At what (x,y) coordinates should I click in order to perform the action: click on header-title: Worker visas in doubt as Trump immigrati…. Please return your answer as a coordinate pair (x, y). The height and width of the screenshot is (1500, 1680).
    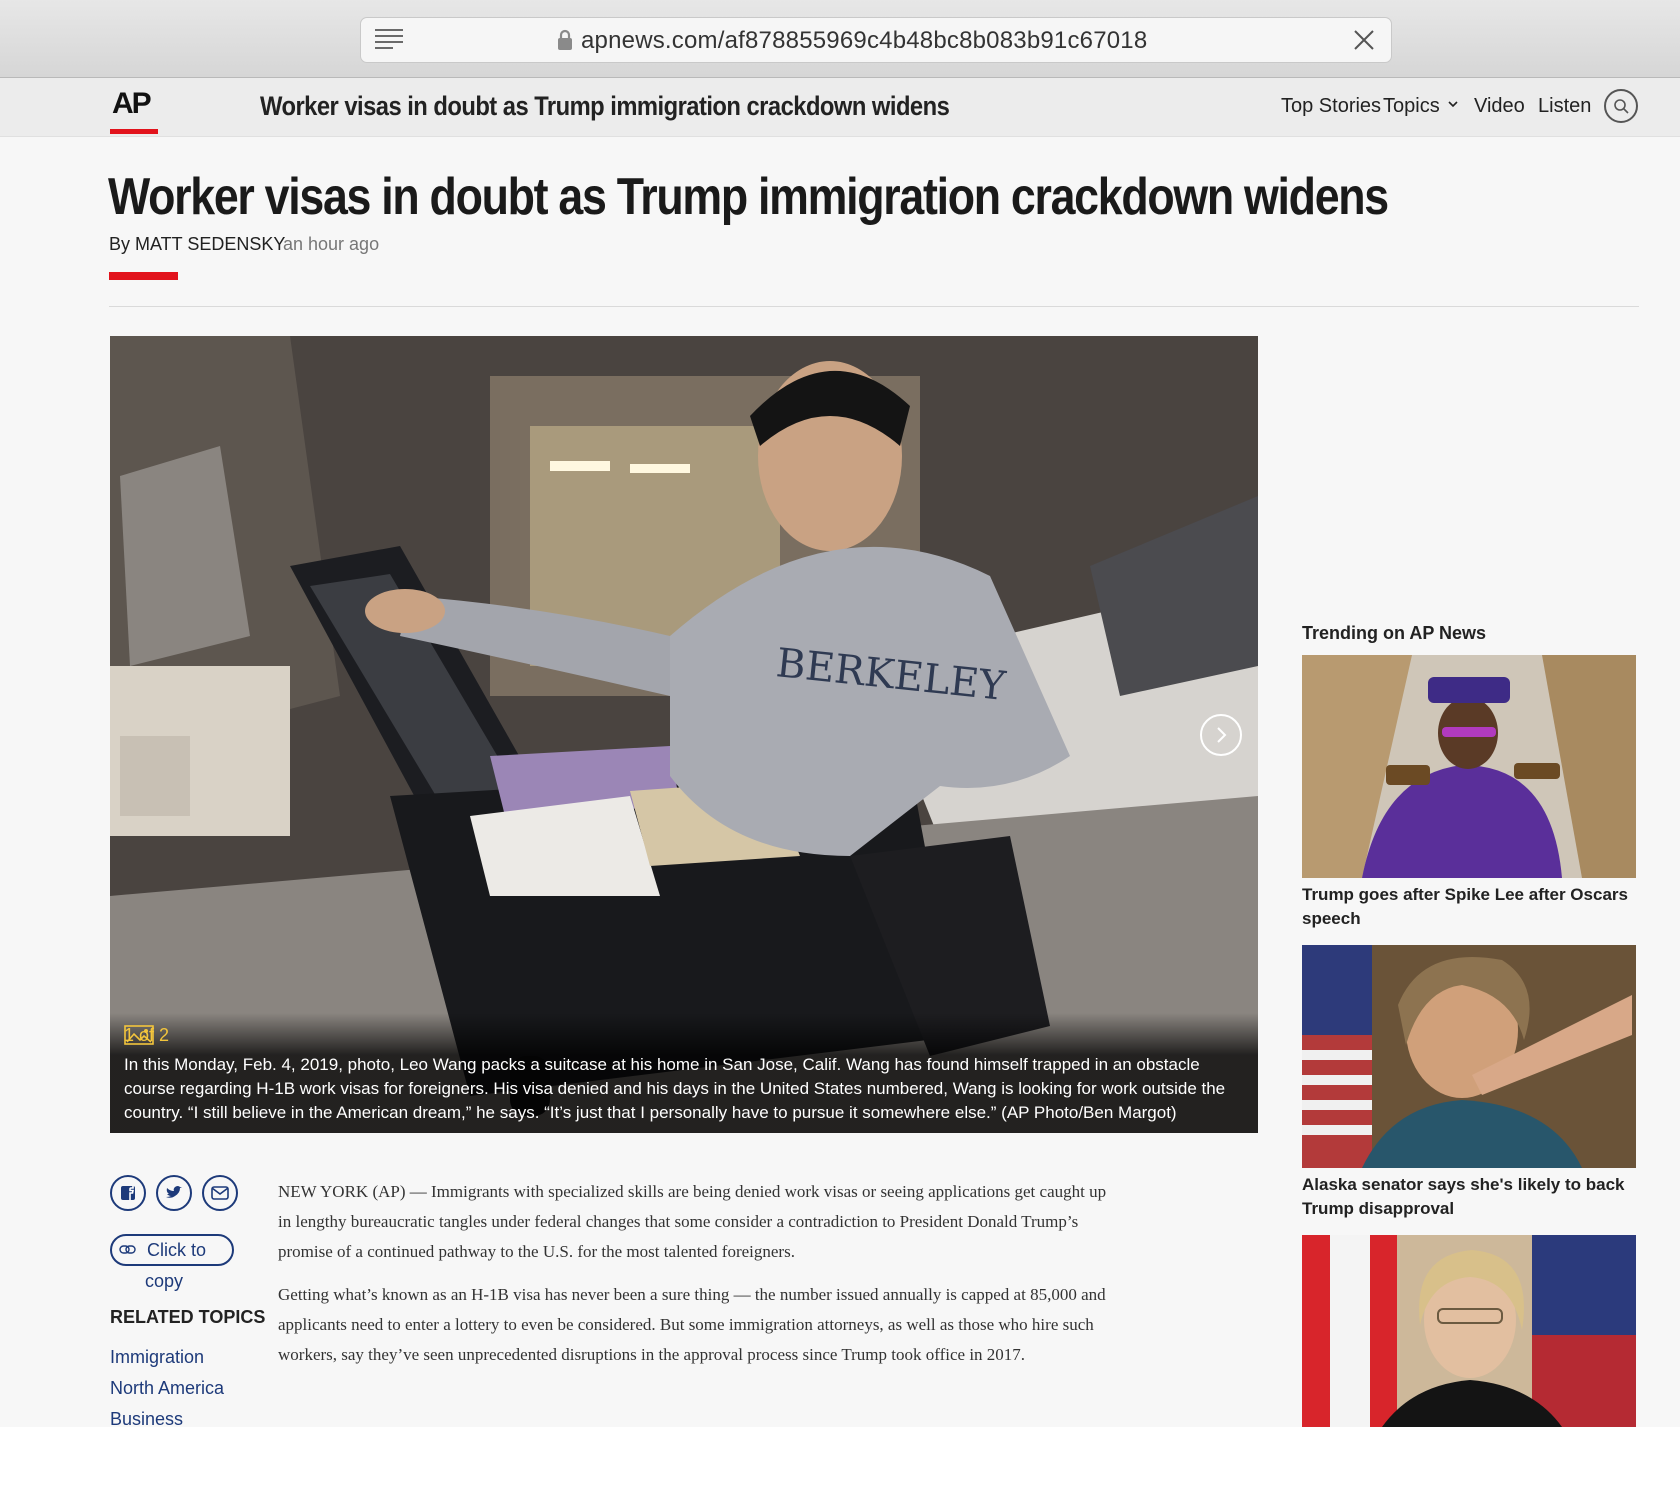
    Looking at the image, I should click on (605, 106).